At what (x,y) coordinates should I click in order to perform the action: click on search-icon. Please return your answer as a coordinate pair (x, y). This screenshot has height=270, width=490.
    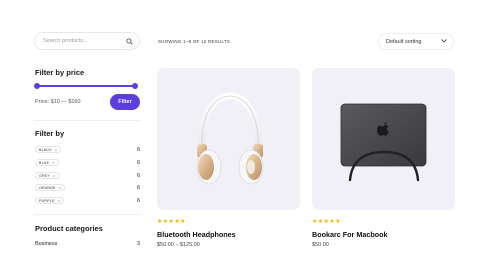
    Looking at the image, I should click on (129, 41).